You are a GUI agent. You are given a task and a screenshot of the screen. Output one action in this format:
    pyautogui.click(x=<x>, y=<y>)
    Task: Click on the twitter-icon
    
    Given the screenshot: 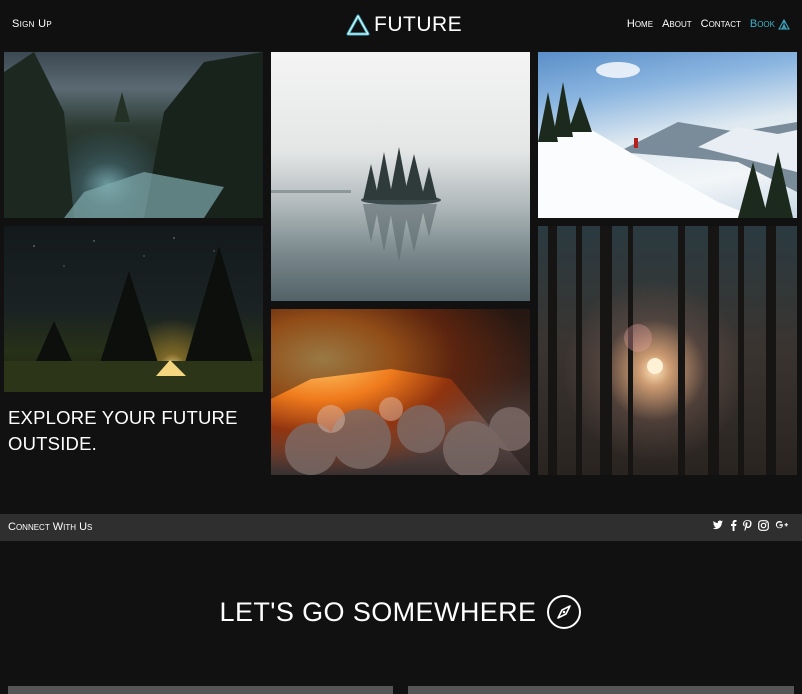 What is the action you would take?
    pyautogui.click(x=718, y=527)
    